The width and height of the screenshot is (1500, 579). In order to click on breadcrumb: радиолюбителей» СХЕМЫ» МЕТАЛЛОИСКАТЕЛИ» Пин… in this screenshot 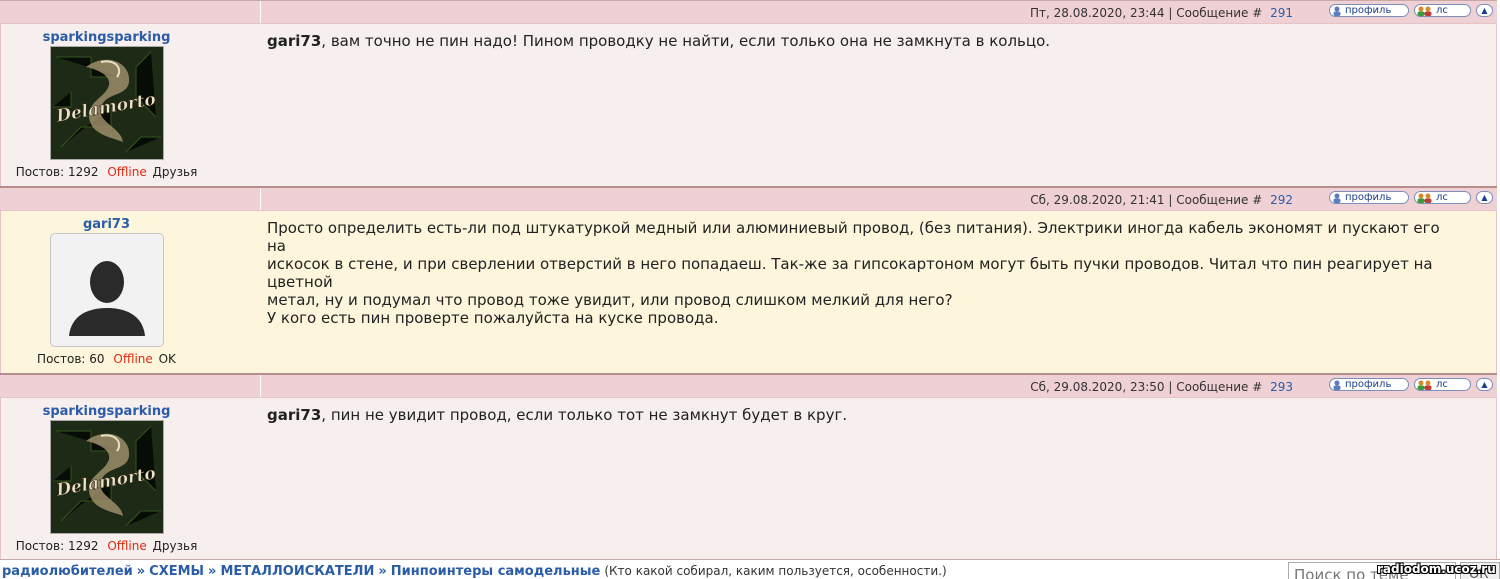, I will do `click(474, 571)`.